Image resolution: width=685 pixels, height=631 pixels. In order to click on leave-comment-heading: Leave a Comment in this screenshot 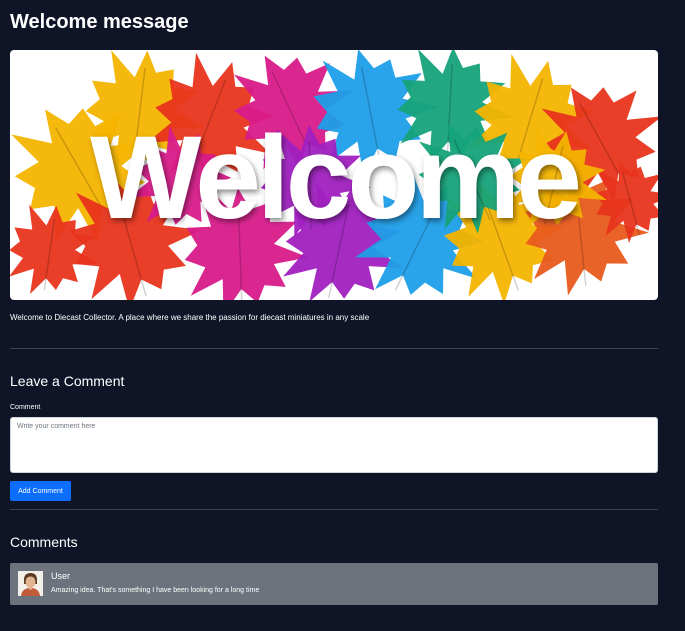, I will do `click(67, 381)`.